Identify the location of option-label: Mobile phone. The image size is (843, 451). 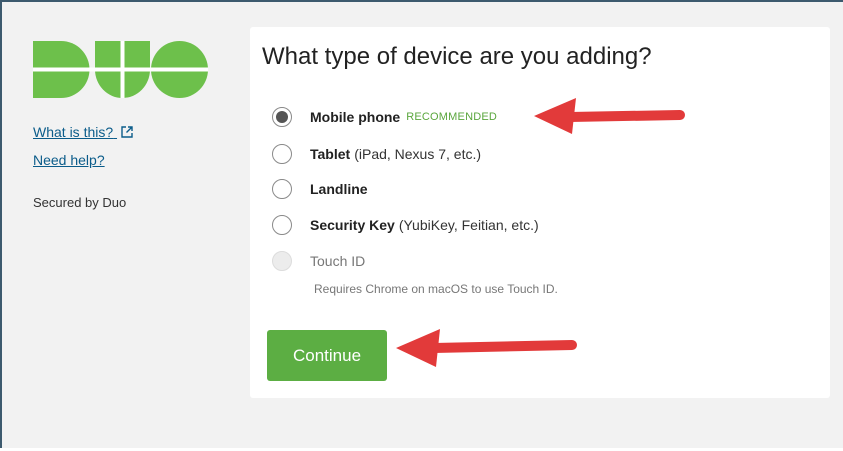
(355, 117).